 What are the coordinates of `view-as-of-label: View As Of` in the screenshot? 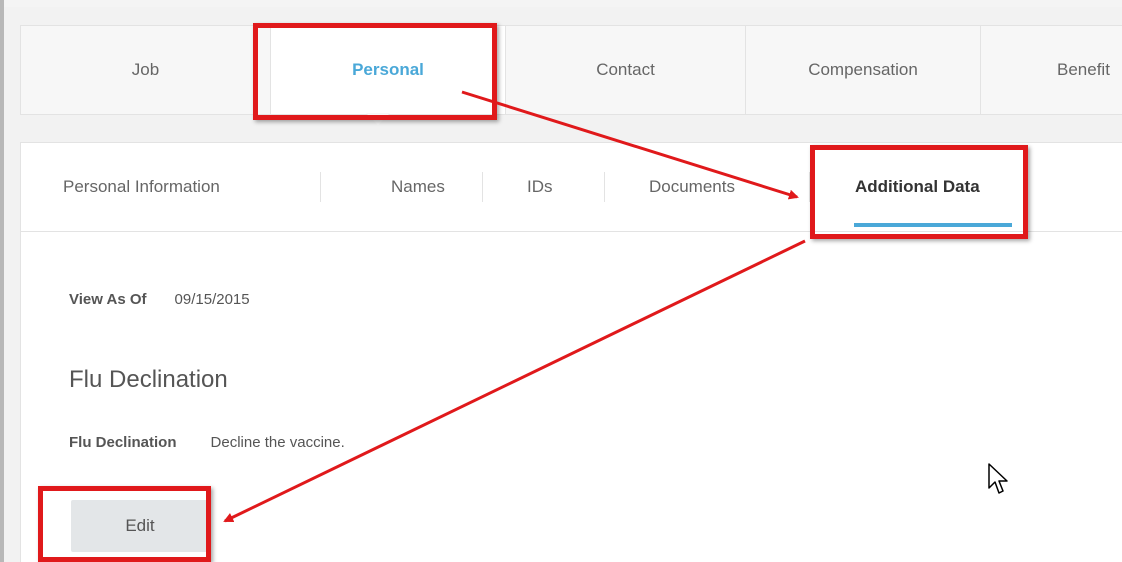 It's located at (108, 299).